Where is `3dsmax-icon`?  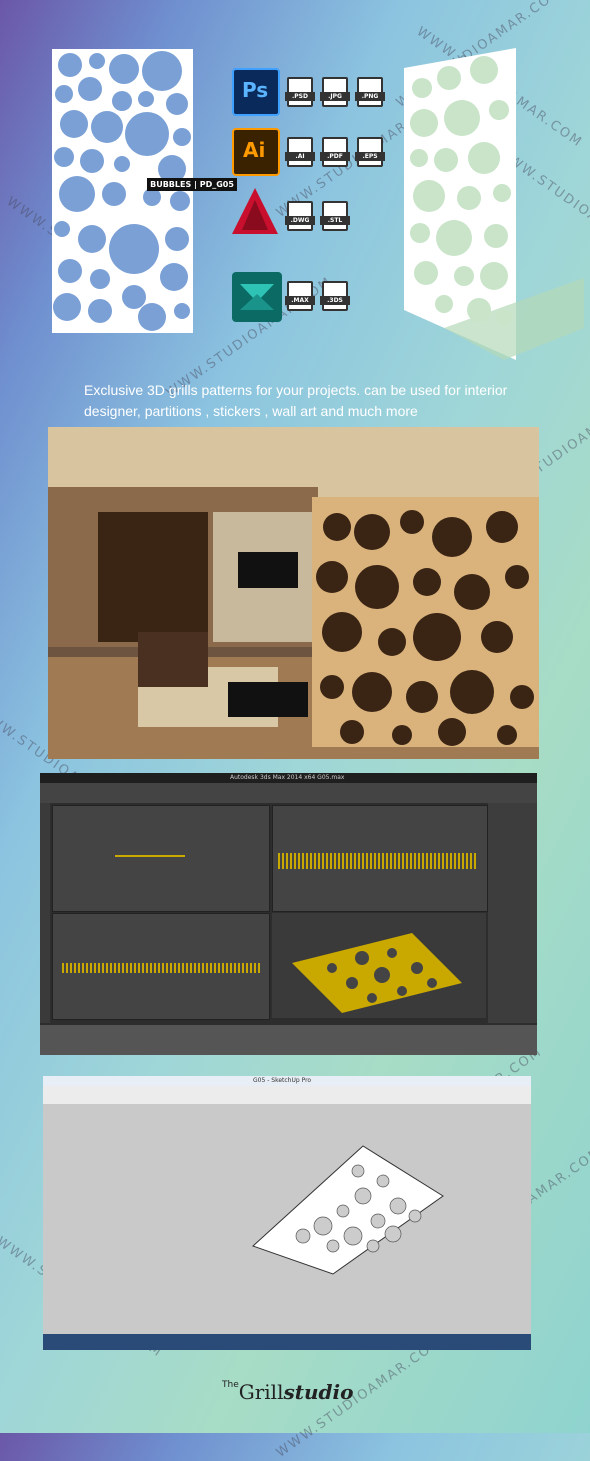
3dsmax-icon is located at coordinates (257, 297).